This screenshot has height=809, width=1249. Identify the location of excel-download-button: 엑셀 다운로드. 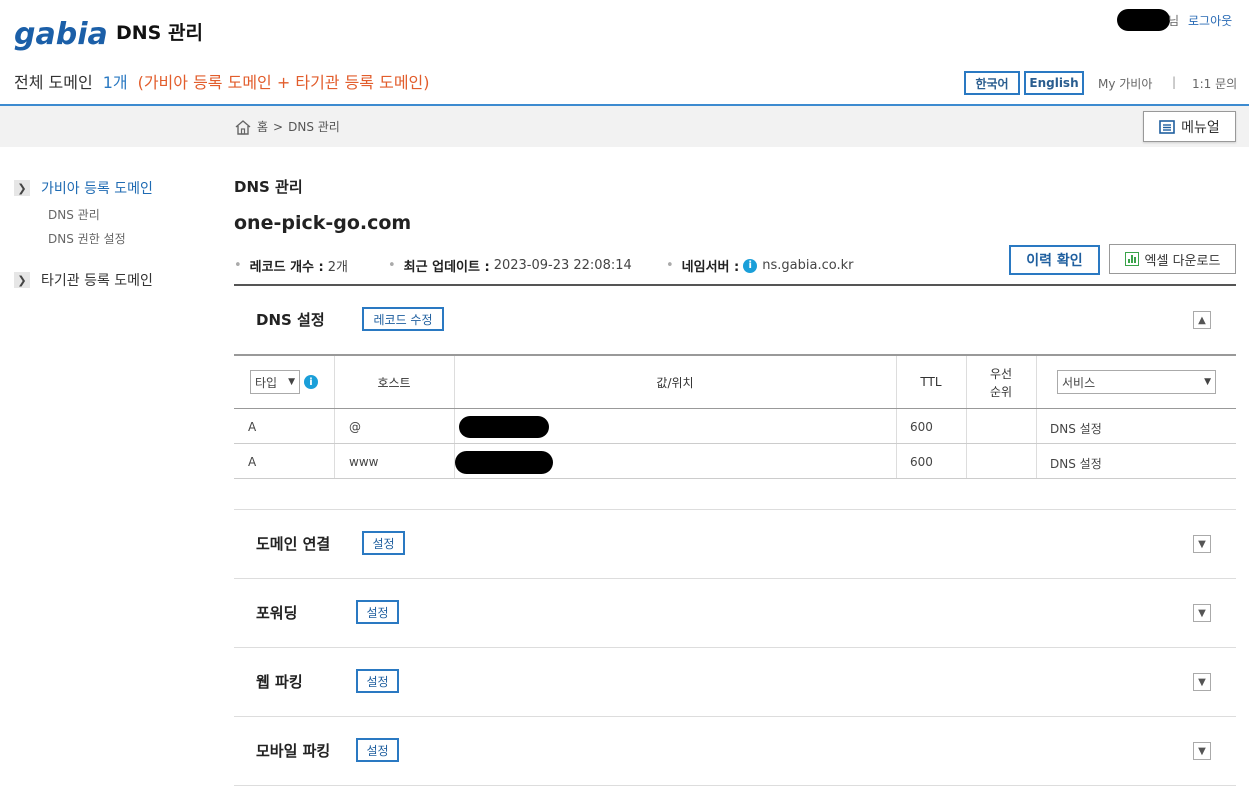
(1172, 259).